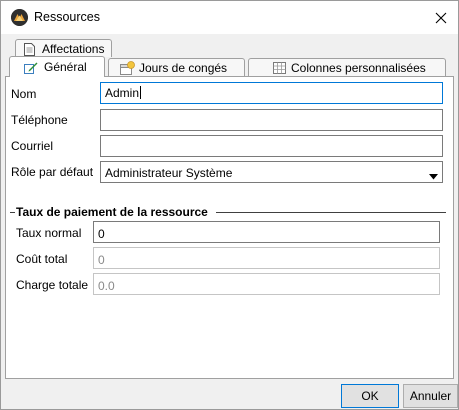 This screenshot has height=410, width=459. What do you see at coordinates (52, 172) in the screenshot?
I see `role-label: Rôle par défaut` at bounding box center [52, 172].